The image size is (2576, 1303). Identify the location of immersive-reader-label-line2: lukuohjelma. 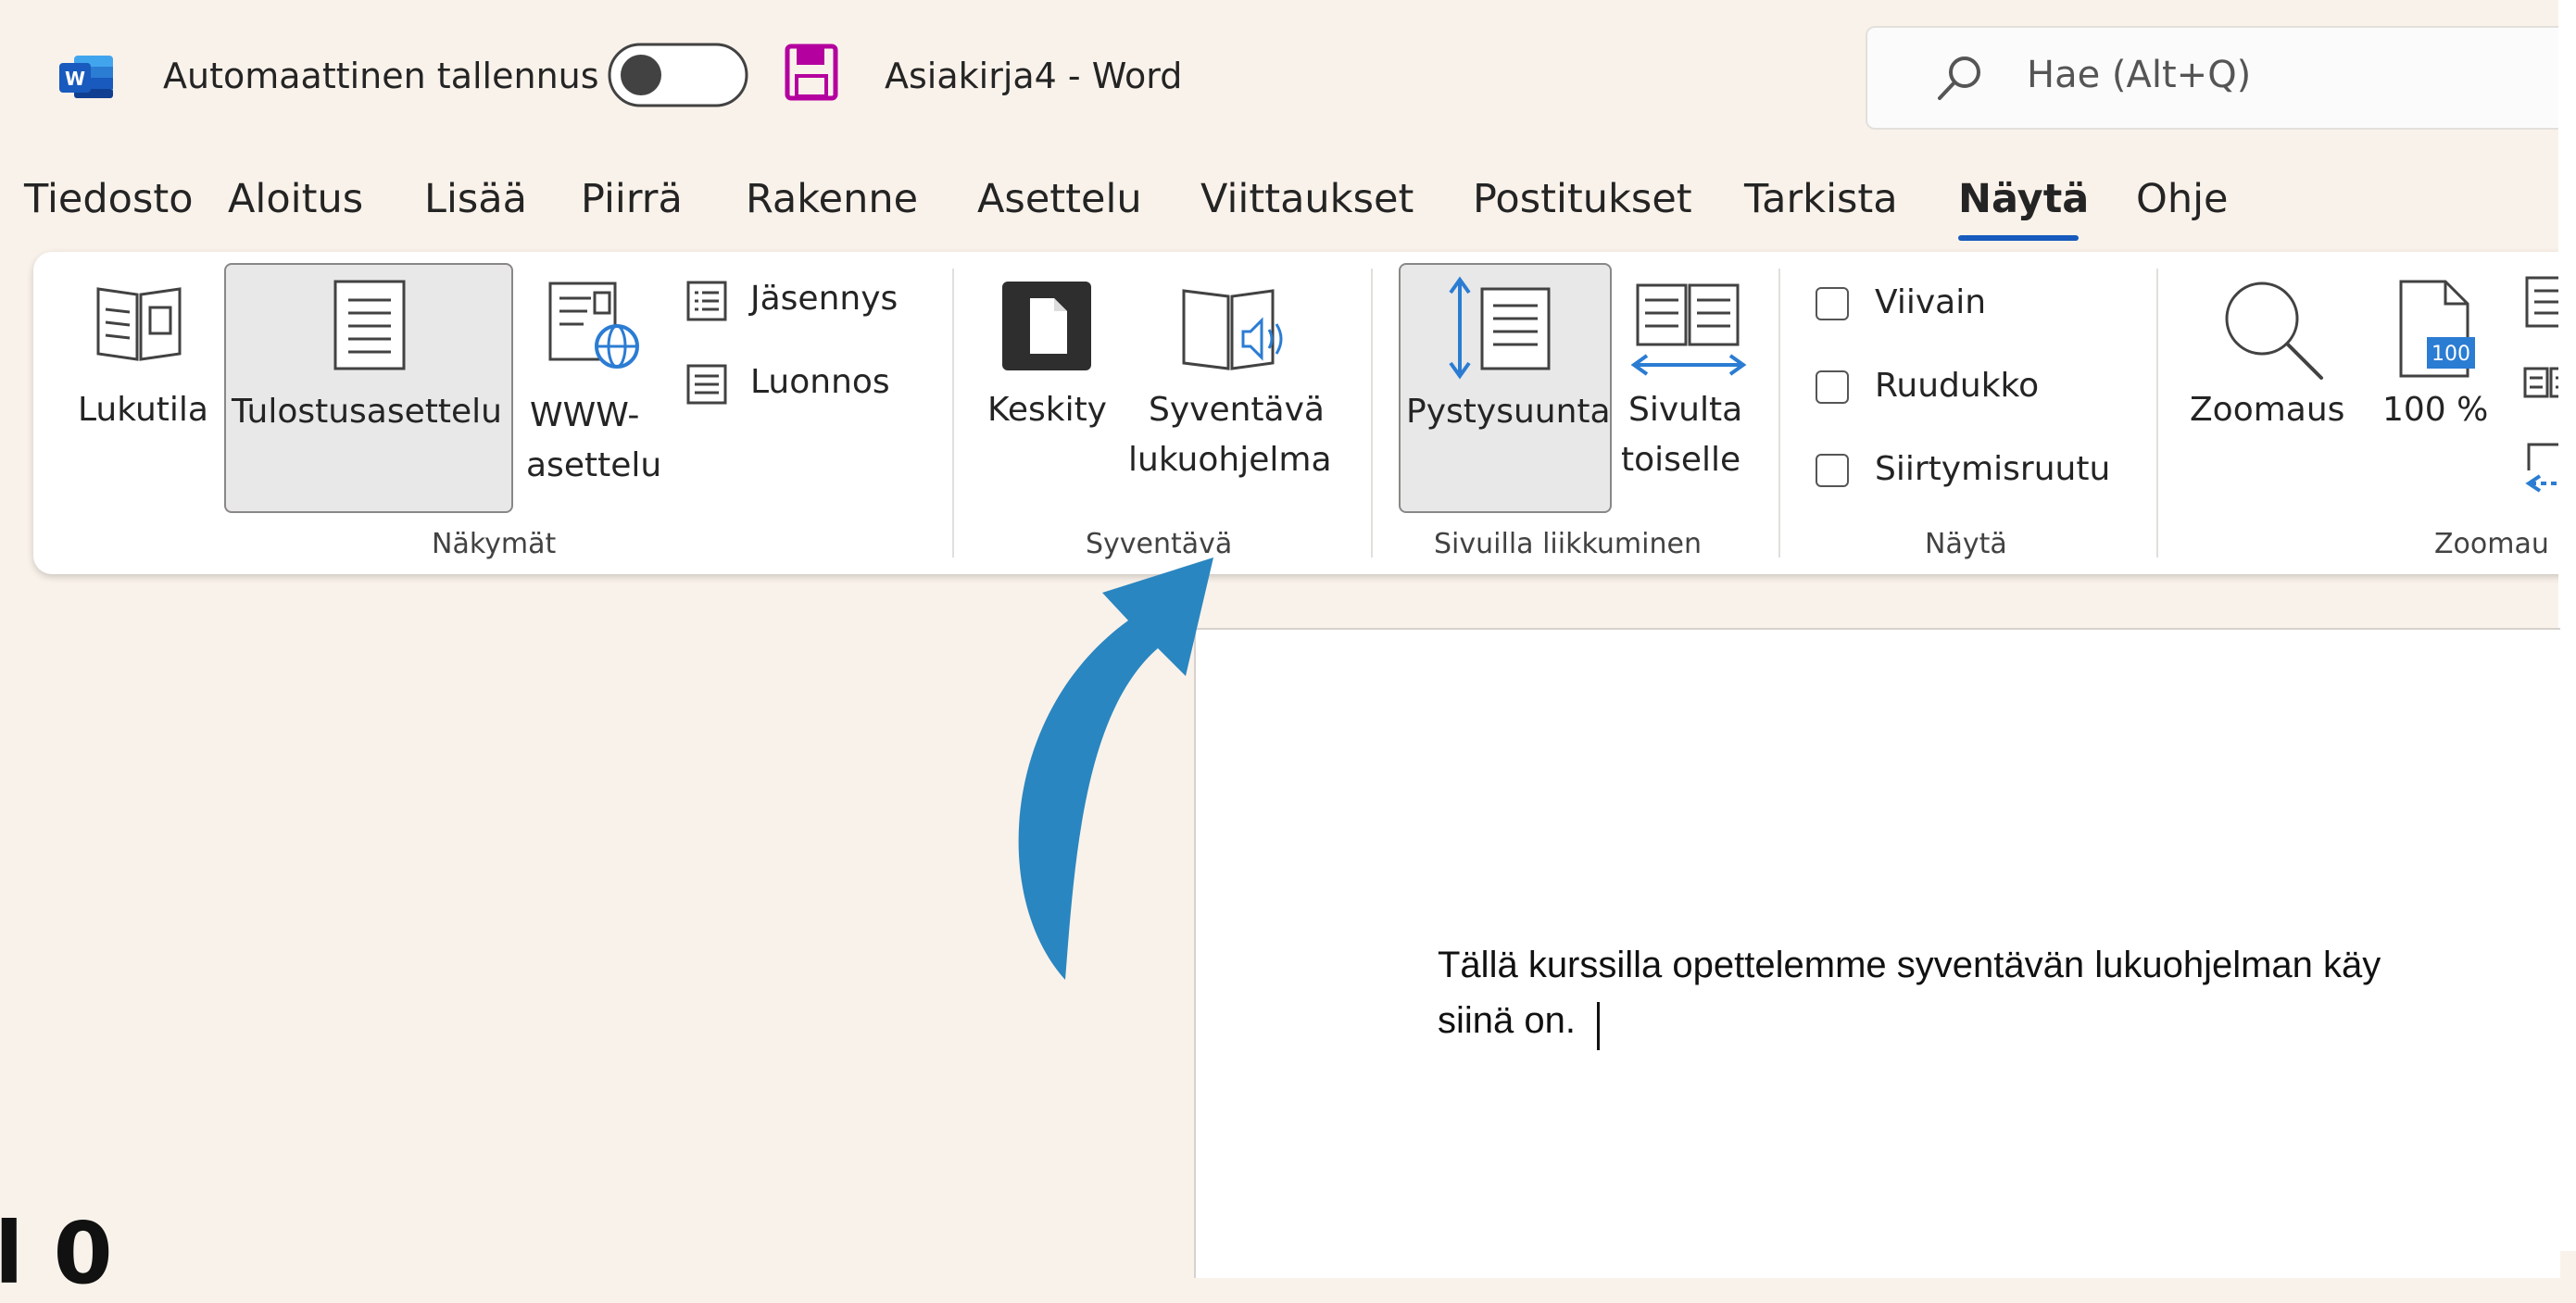
(1230, 460).